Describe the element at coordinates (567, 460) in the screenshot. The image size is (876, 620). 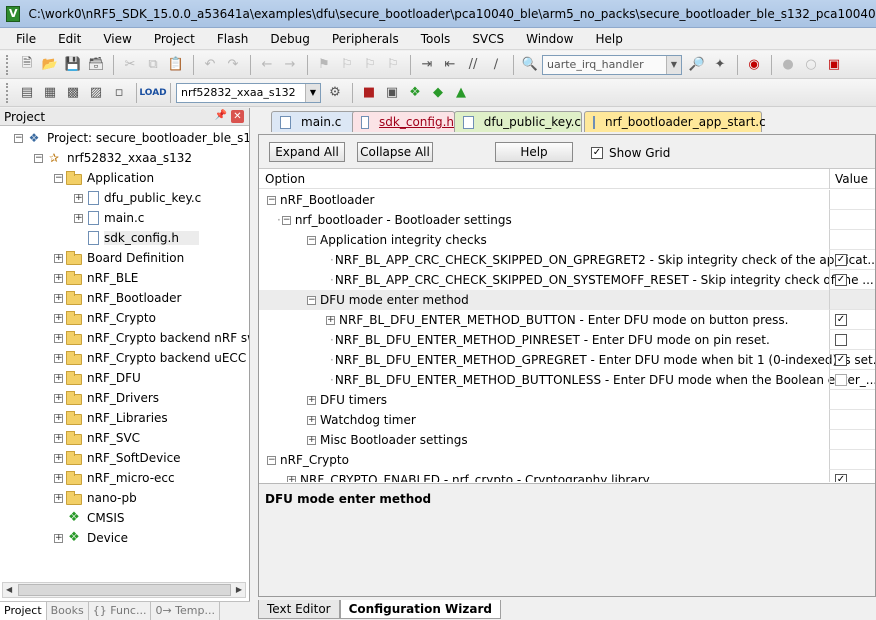
I see `option-row: − nRF_Crypto` at that location.